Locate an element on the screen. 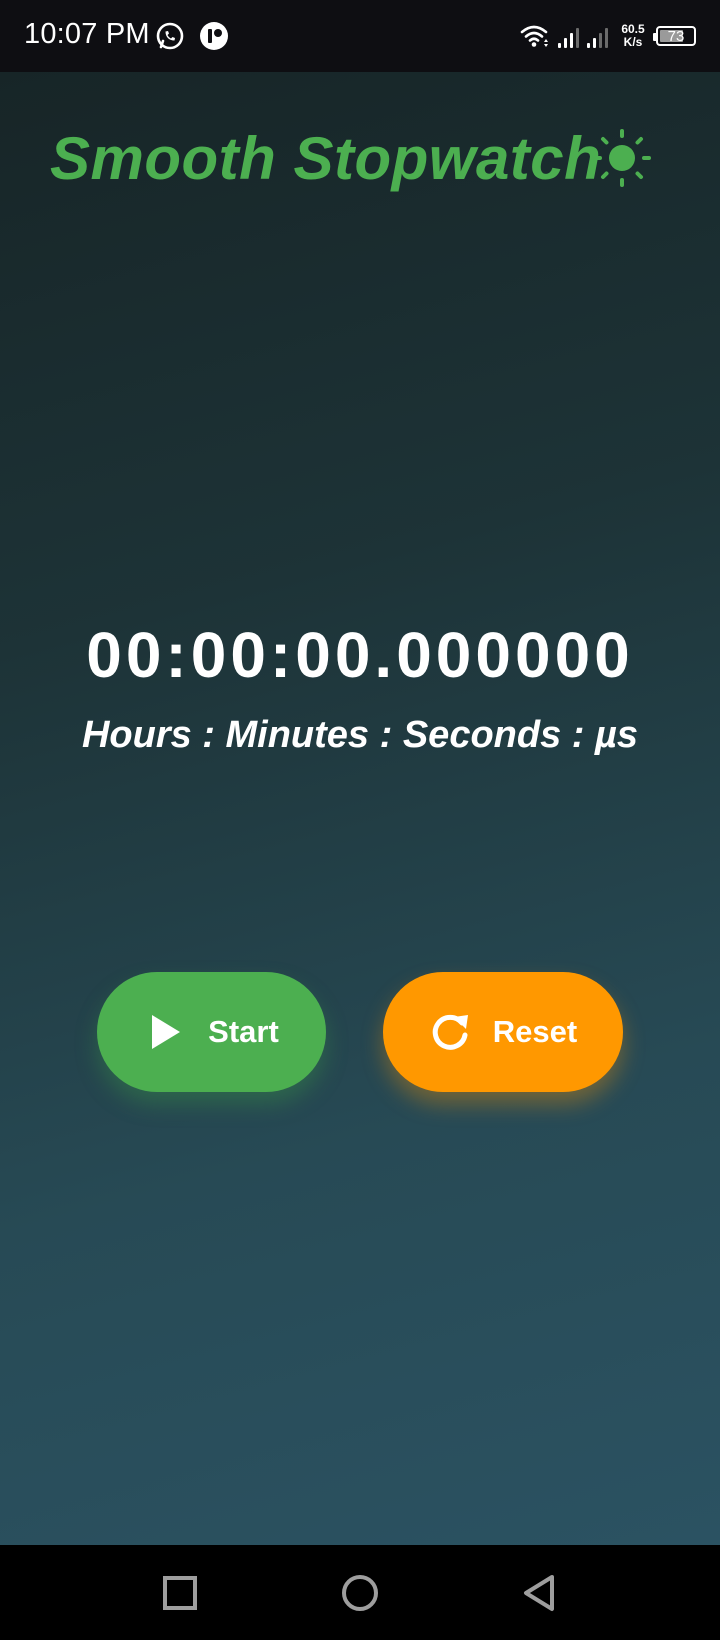 The height and width of the screenshot is (1640, 720). home-circle-icon is located at coordinates (360, 1593).